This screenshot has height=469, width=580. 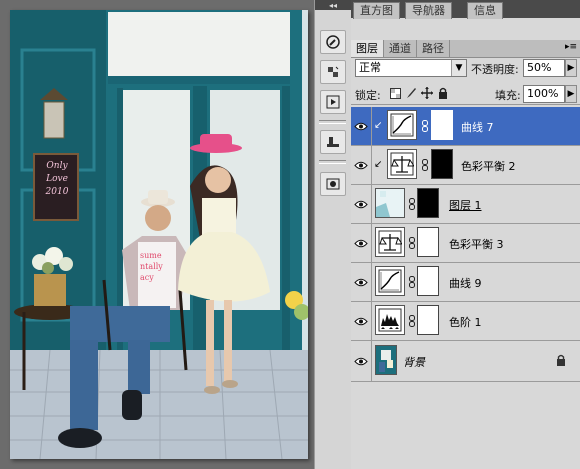 I want to click on layer-row-color-balance-2: ↙ 色彩平衡 2, so click(x=465, y=165).